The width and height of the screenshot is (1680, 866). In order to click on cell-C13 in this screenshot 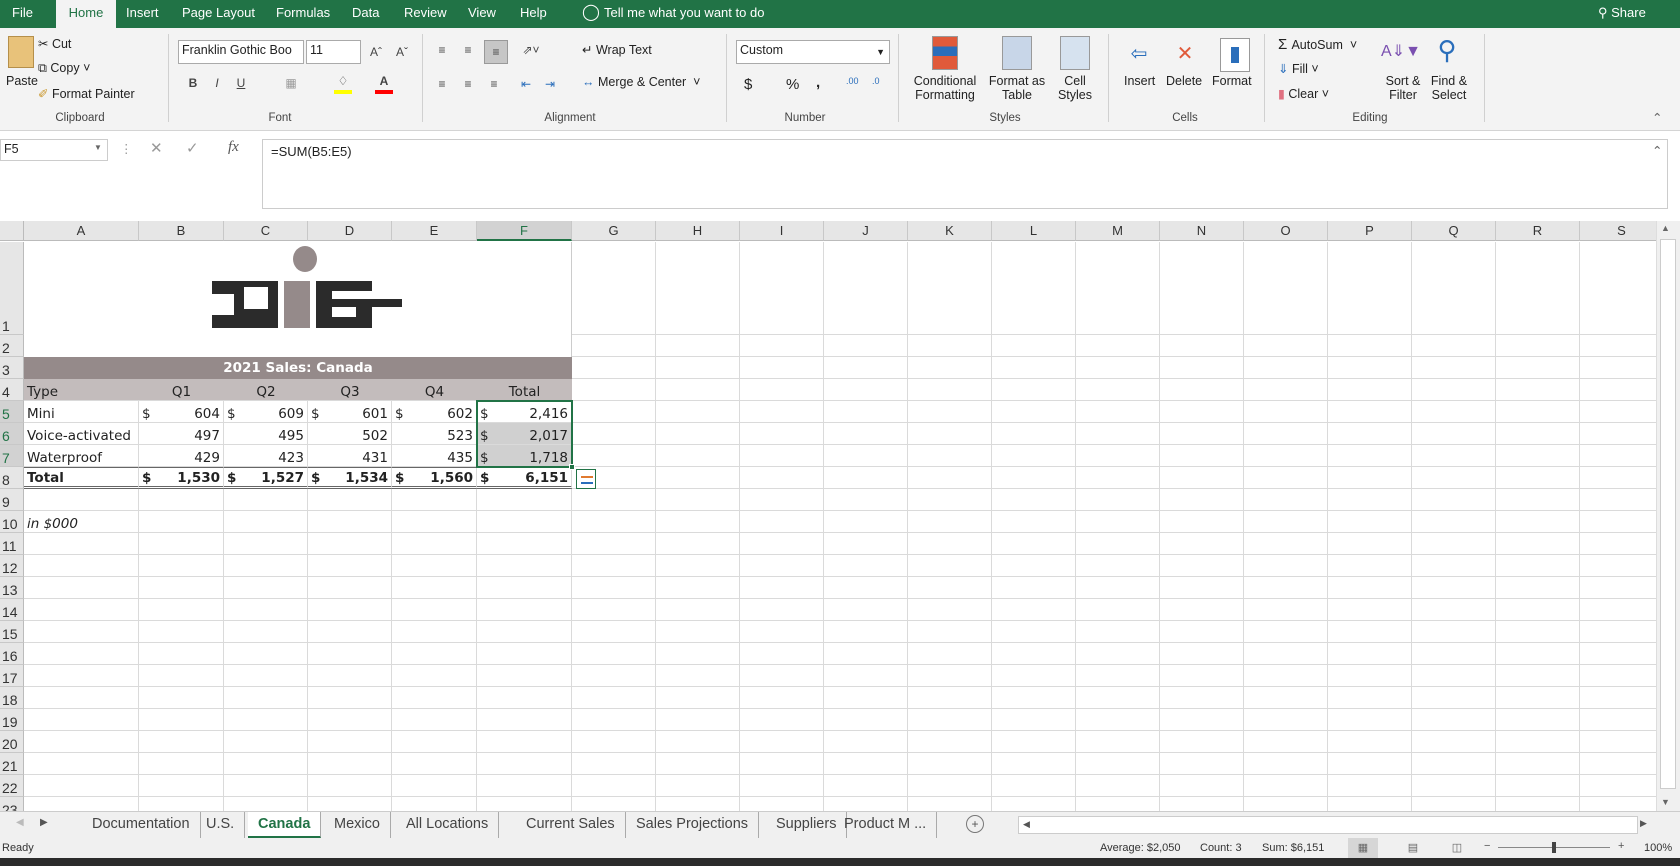, I will do `click(266, 588)`.